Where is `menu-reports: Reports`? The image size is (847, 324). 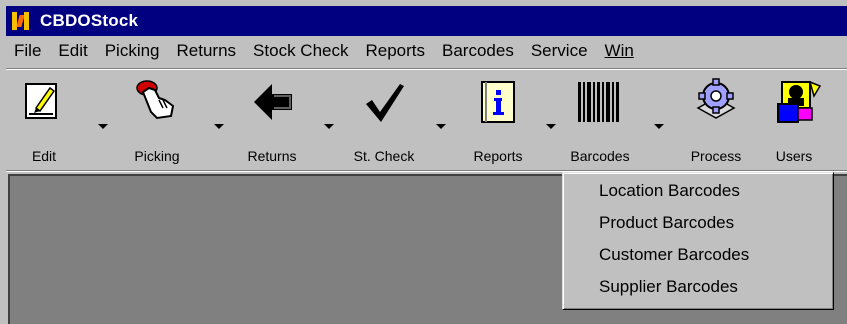 menu-reports: Reports is located at coordinates (395, 51).